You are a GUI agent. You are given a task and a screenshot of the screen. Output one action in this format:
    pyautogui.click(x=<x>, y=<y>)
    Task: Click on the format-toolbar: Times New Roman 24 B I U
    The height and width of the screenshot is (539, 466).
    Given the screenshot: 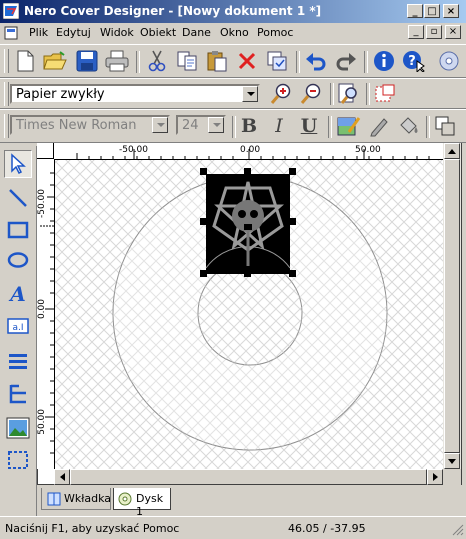 What is the action you would take?
    pyautogui.click(x=233, y=126)
    